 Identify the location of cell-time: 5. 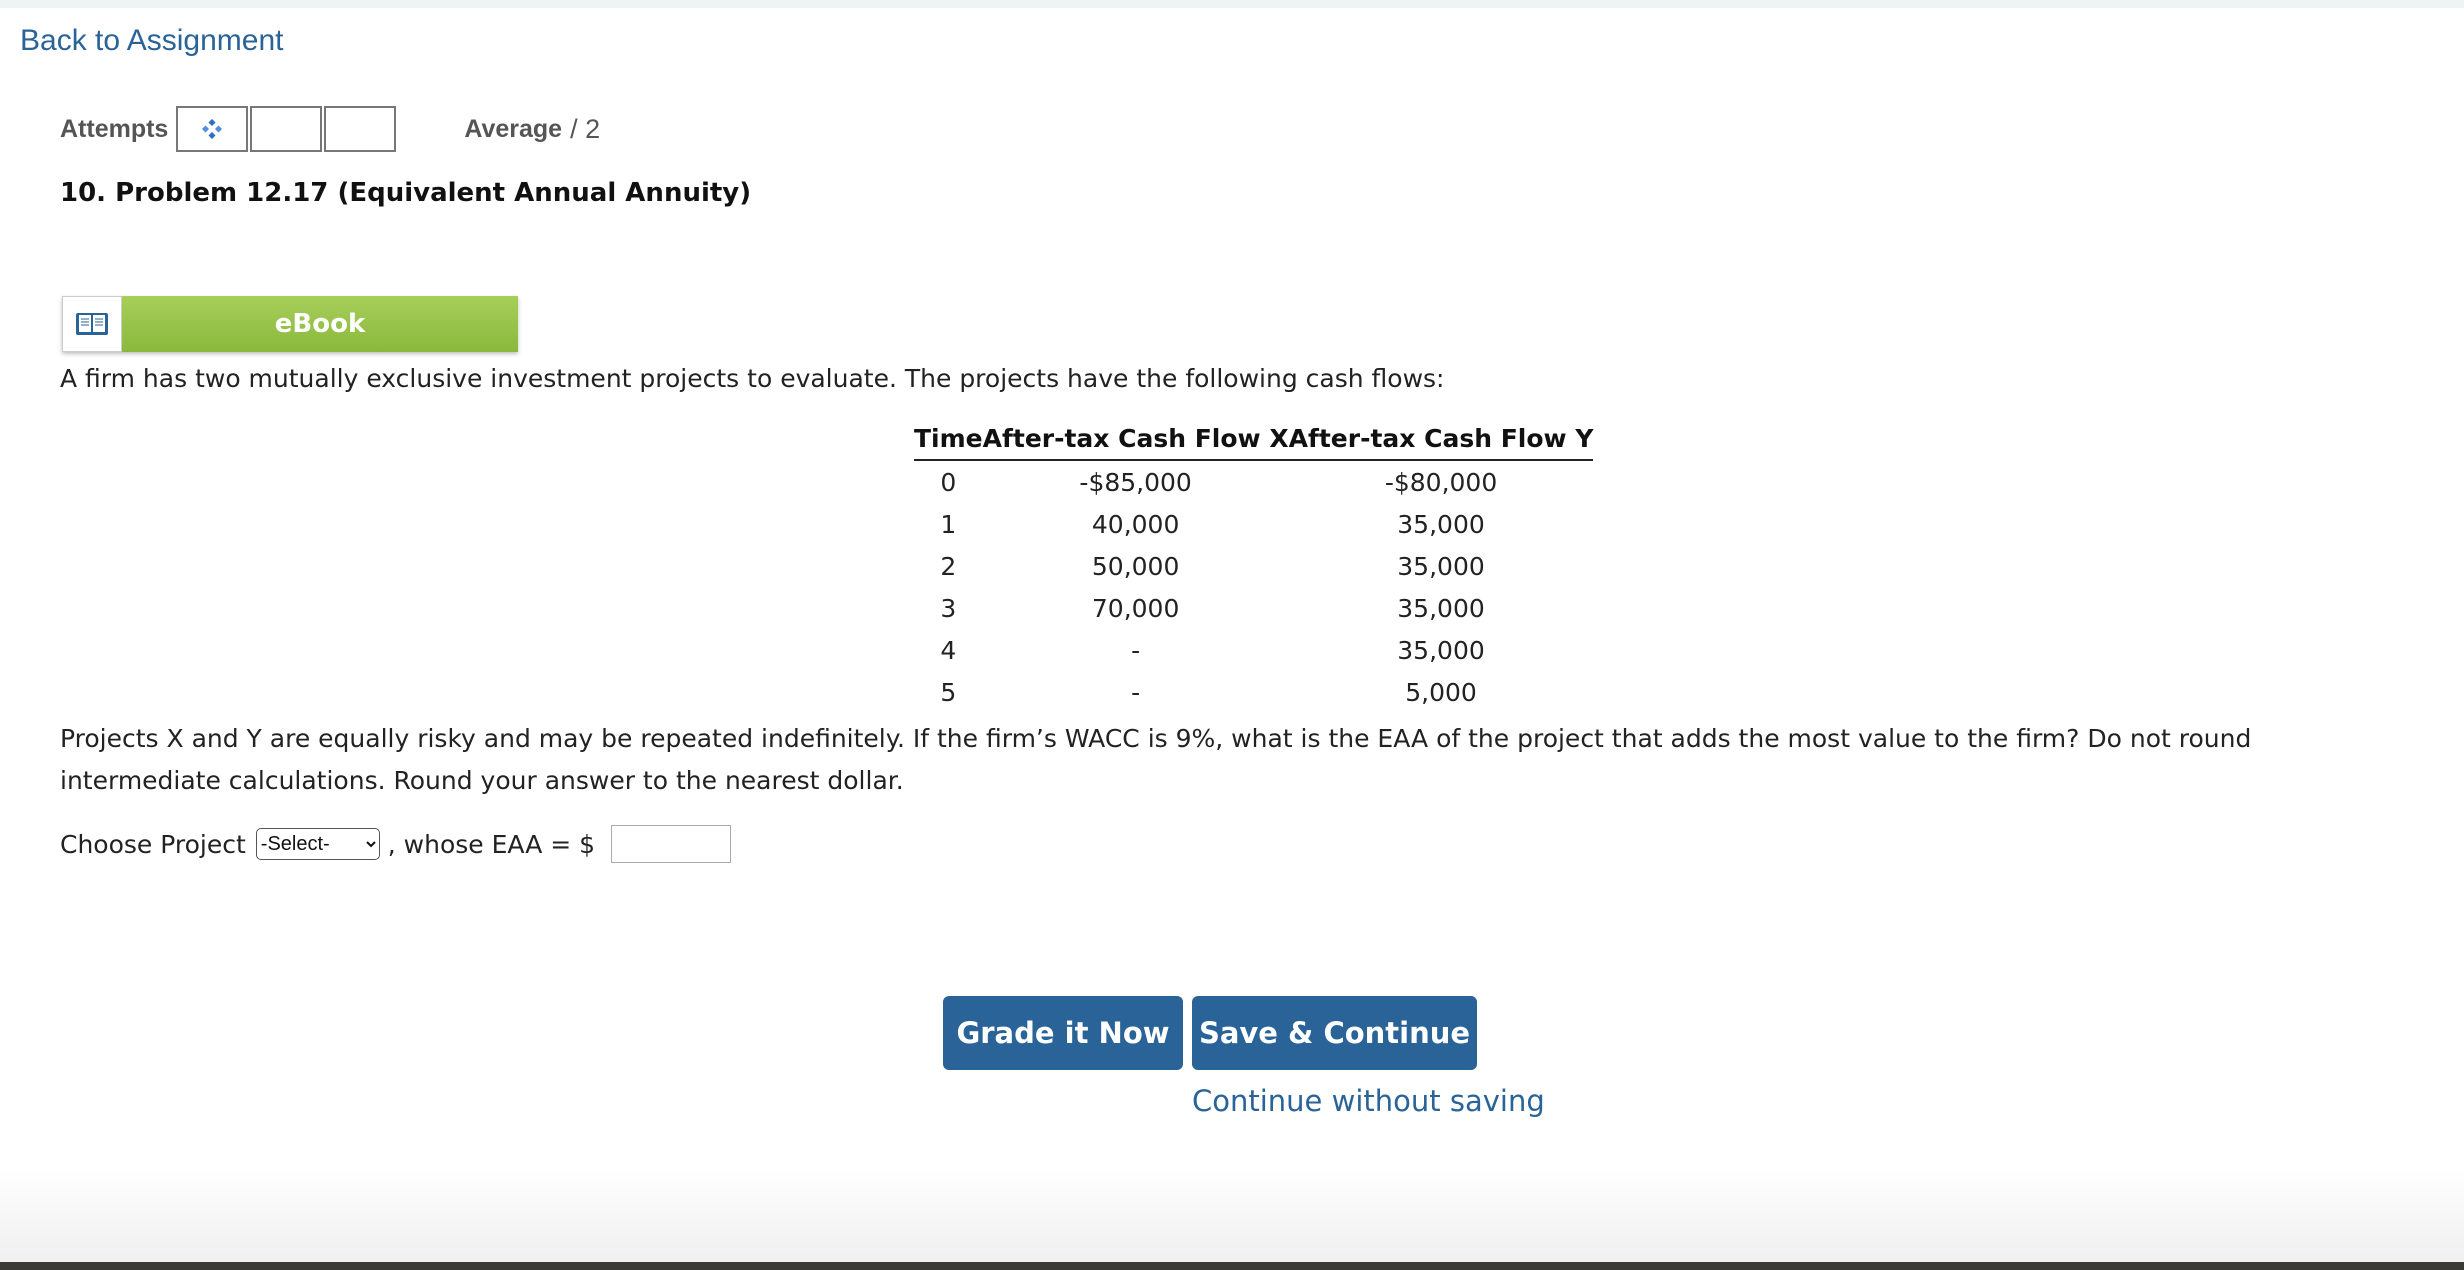
(948, 692).